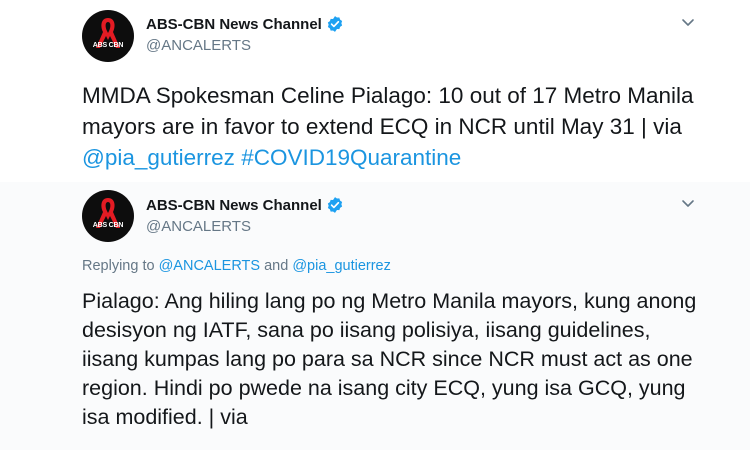 Image resolution: width=750 pixels, height=450 pixels. What do you see at coordinates (120, 266) in the screenshot?
I see `replying-to-label: Replying to` at bounding box center [120, 266].